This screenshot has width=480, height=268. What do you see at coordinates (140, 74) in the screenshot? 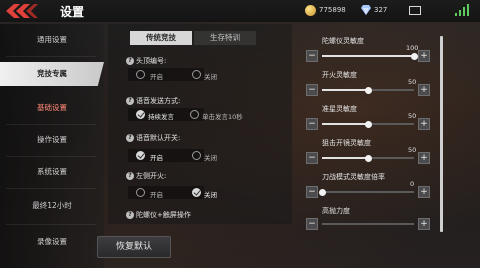
I see `radio-overhead-on` at bounding box center [140, 74].